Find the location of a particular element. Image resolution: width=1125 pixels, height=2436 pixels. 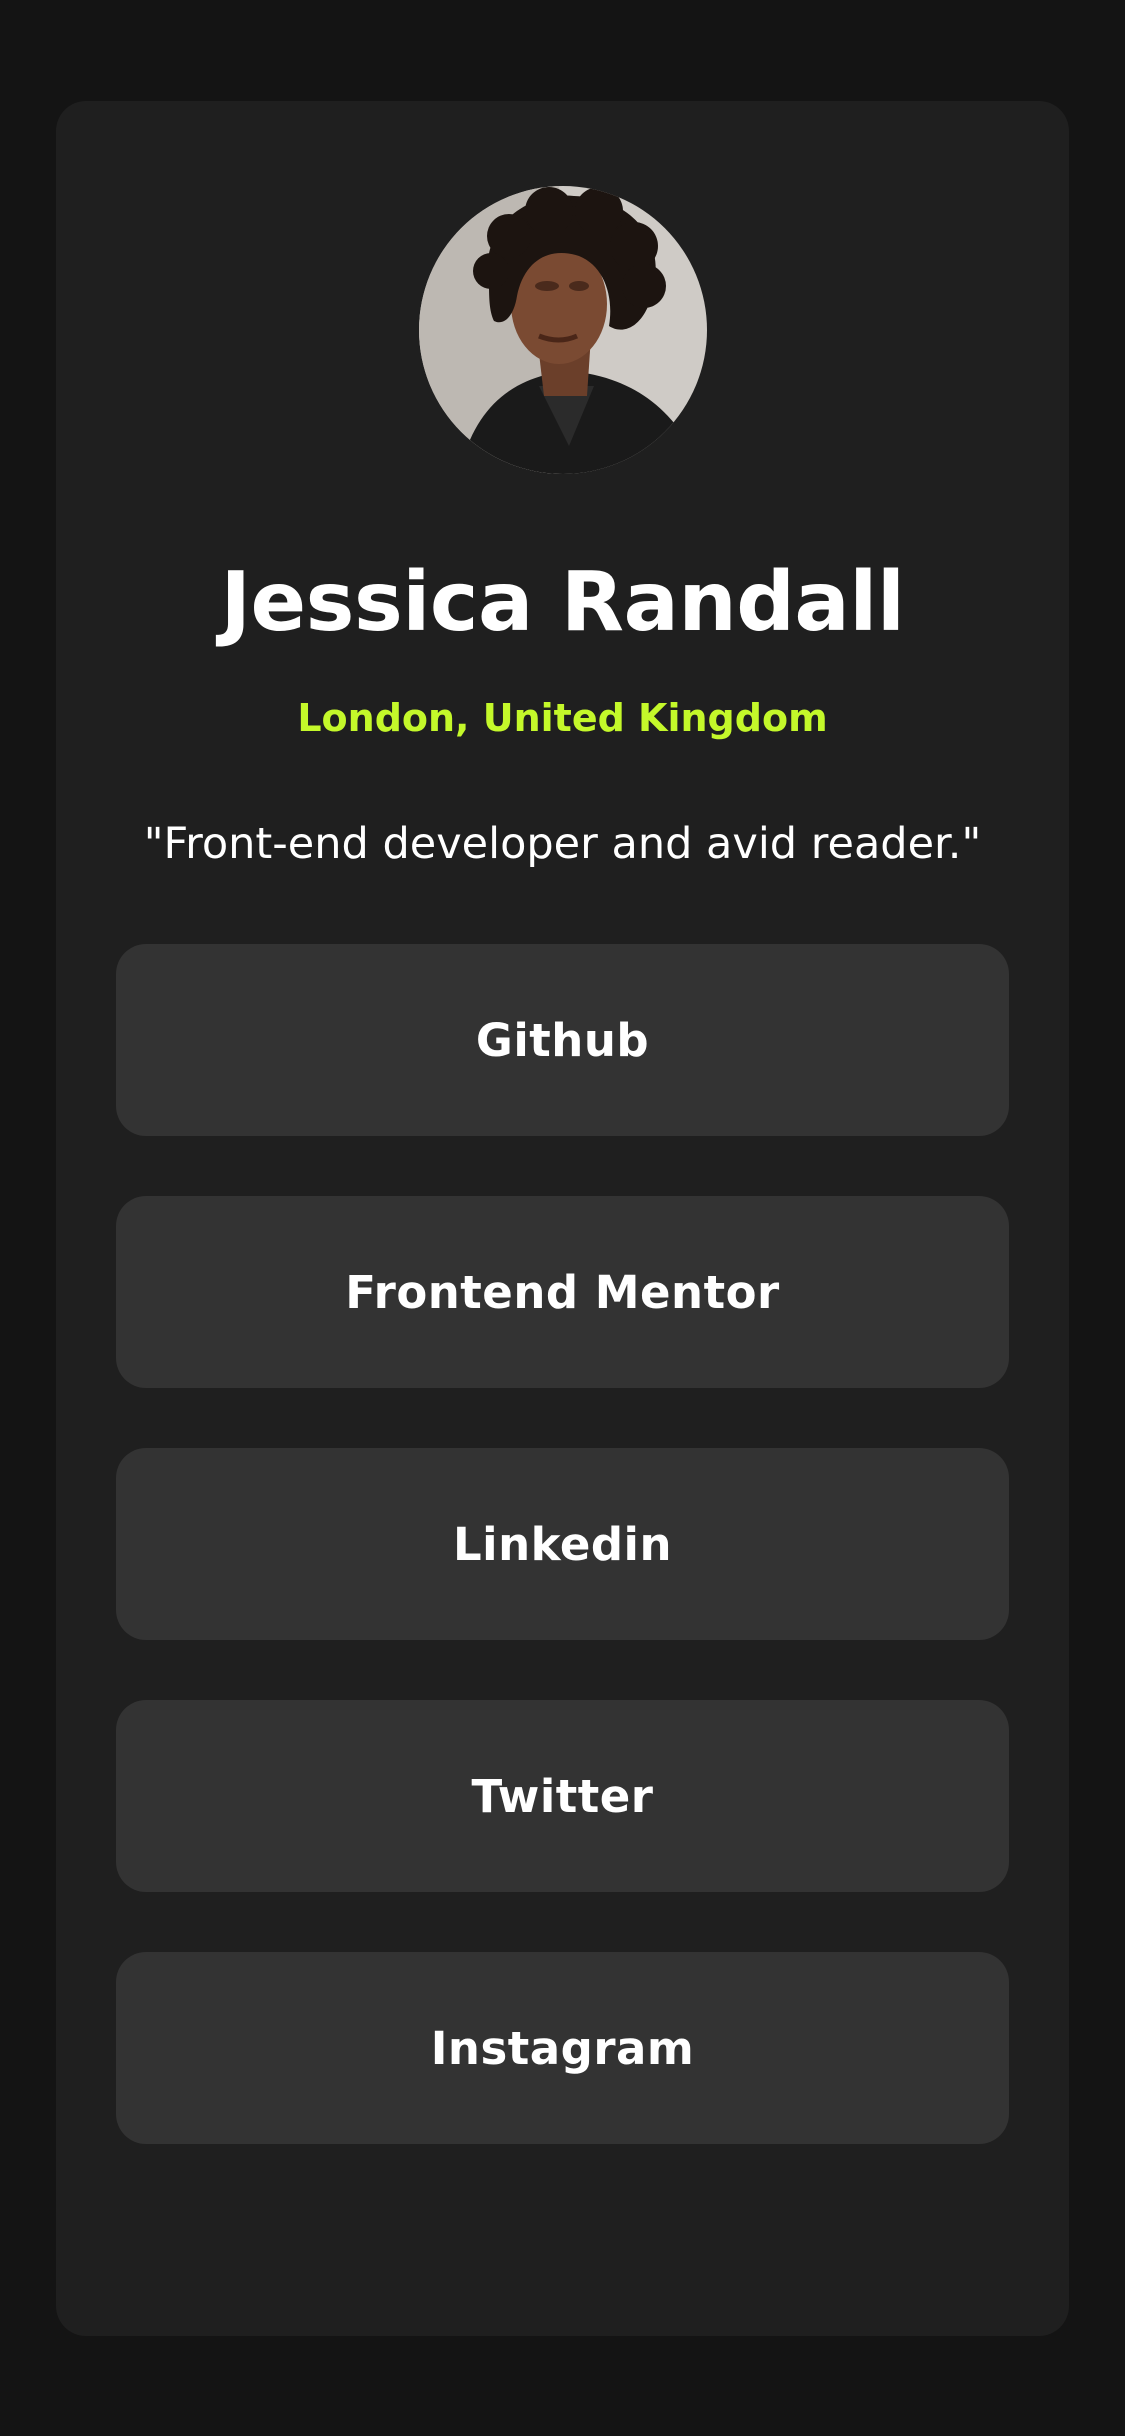

profile-name: Jessica Randall is located at coordinates (562, 602).